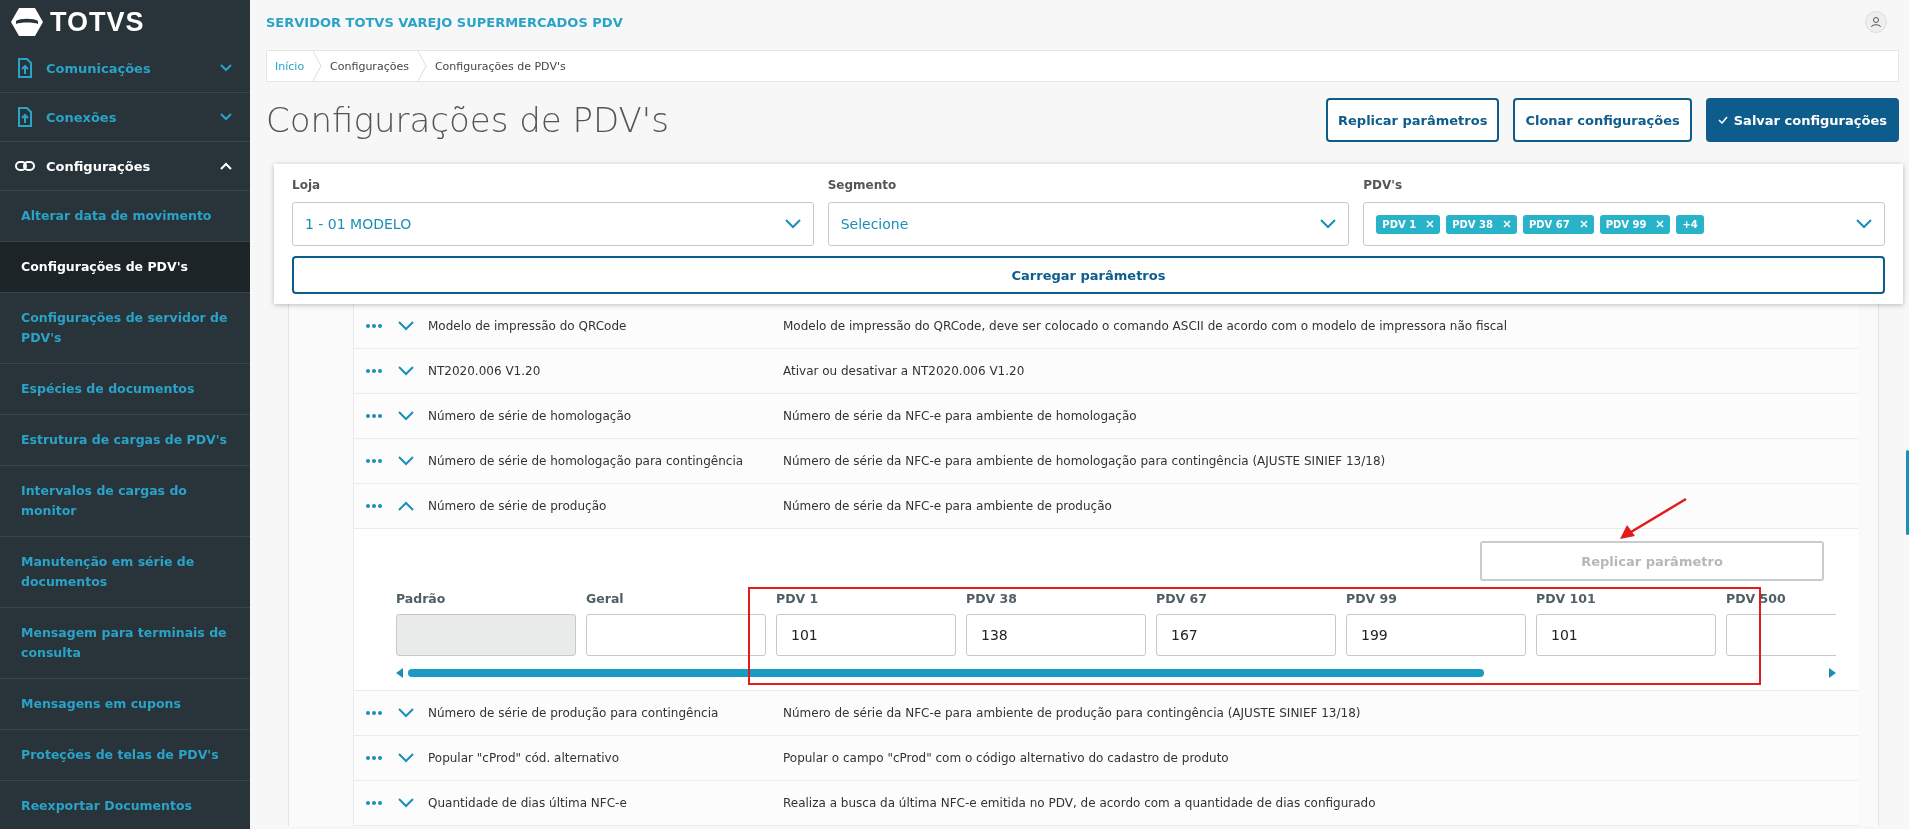 This screenshot has height=829, width=1909. Describe the element at coordinates (1413, 120) in the screenshot. I see `action-button: Replicar parâmetros` at that location.